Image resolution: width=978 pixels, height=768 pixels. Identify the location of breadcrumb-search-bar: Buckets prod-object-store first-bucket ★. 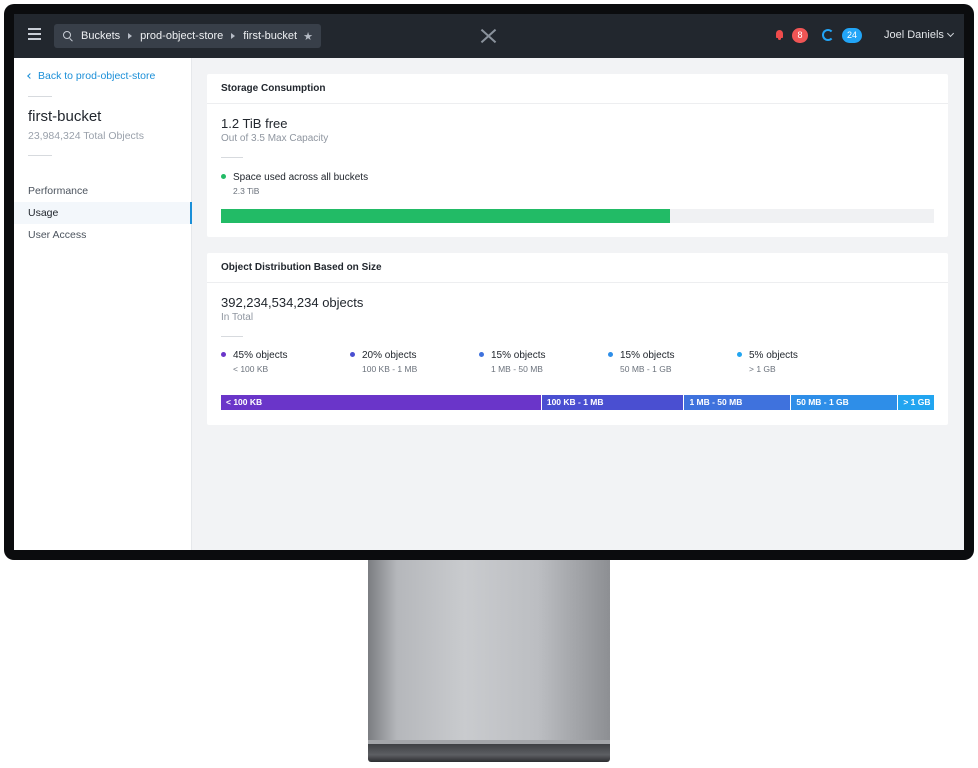
(187, 36).